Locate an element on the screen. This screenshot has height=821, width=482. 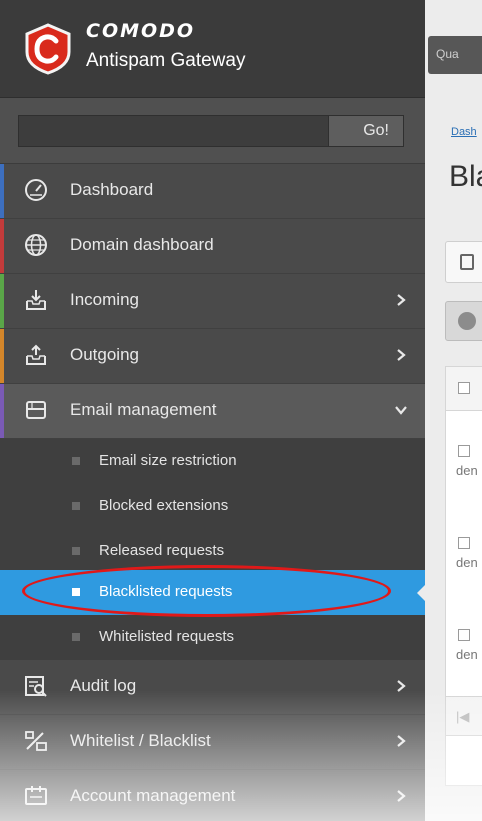
sidebar-item-label: Whitelist / Blacklist is located at coordinates (140, 740).